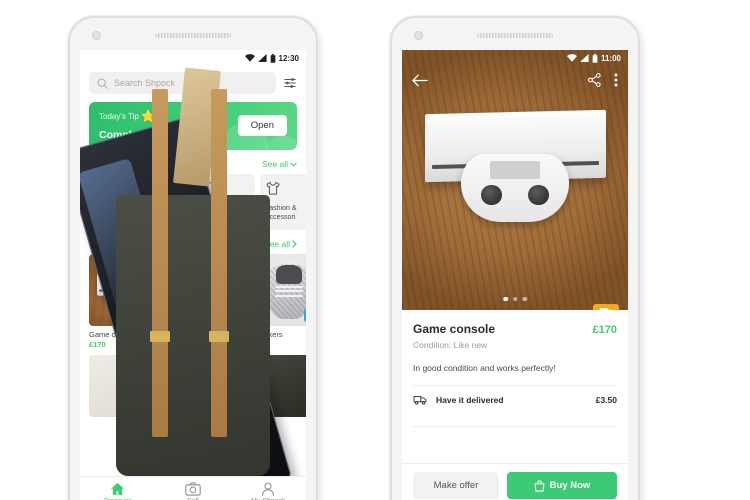  Describe the element at coordinates (305, 315) in the screenshot. I see `delivery-icon` at that location.